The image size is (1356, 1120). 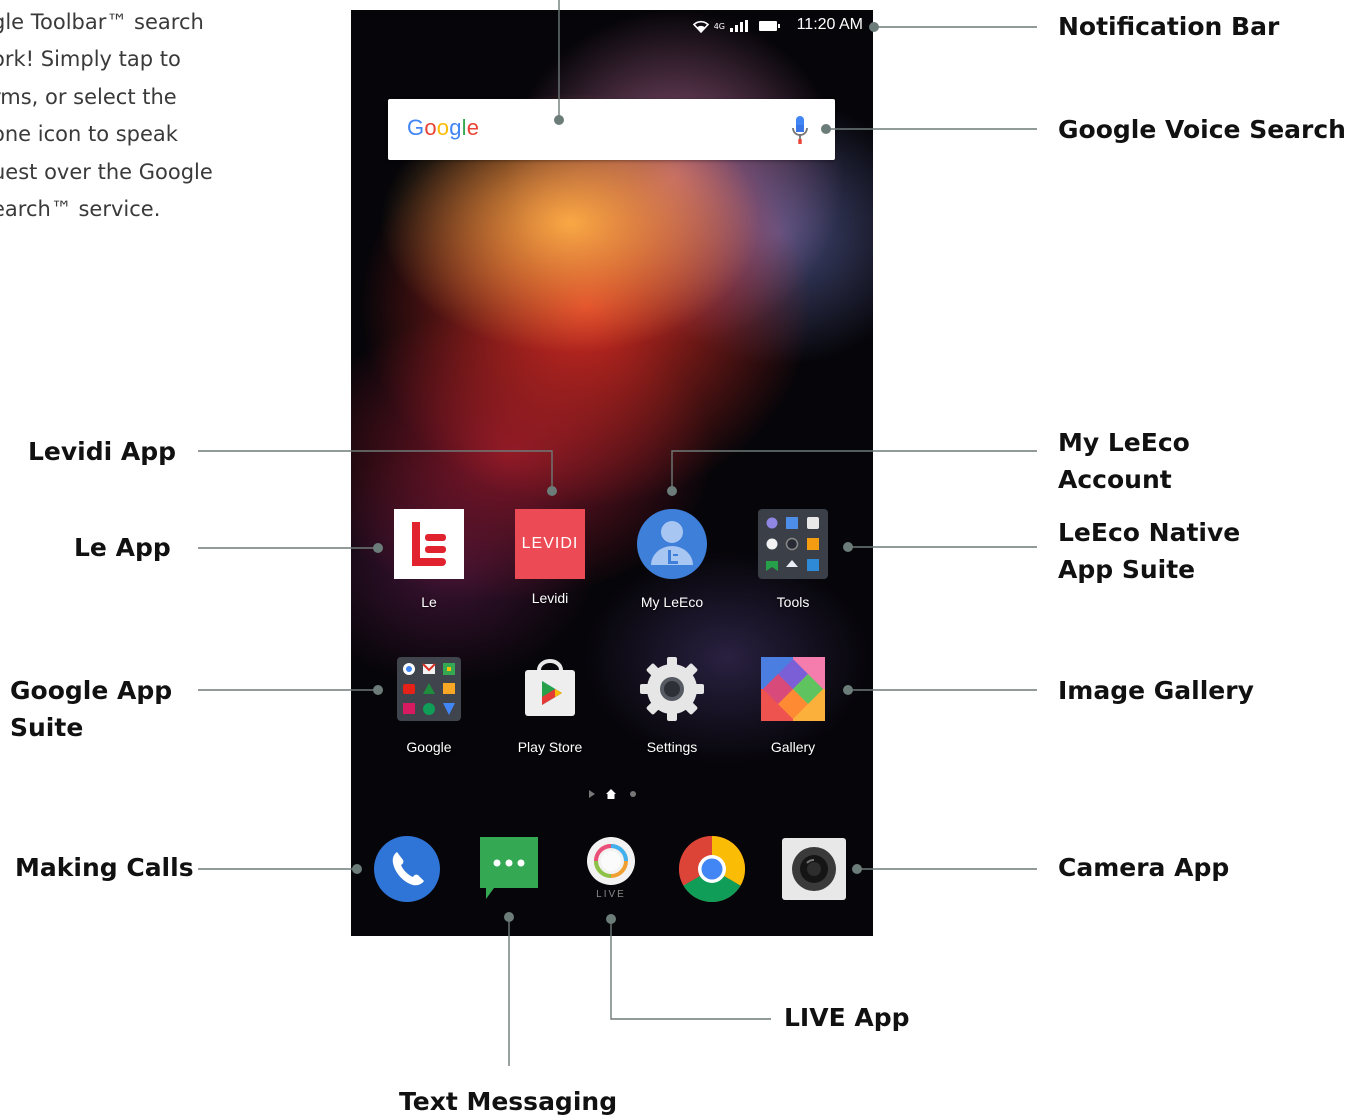 I want to click on google-callout-dot, so click(x=378, y=690).